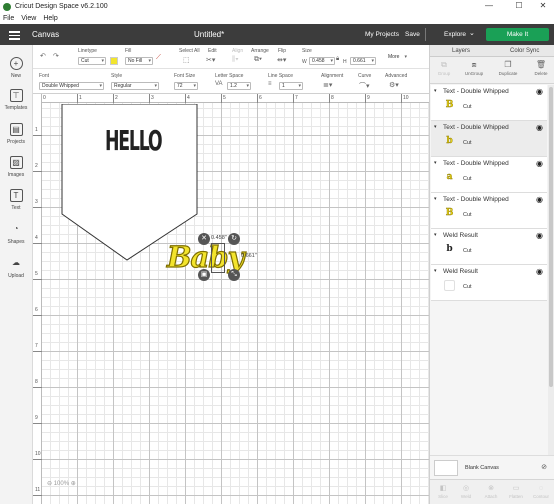 This screenshot has width=554, height=504. I want to click on ungroup-icon: ⧈, so click(474, 64).